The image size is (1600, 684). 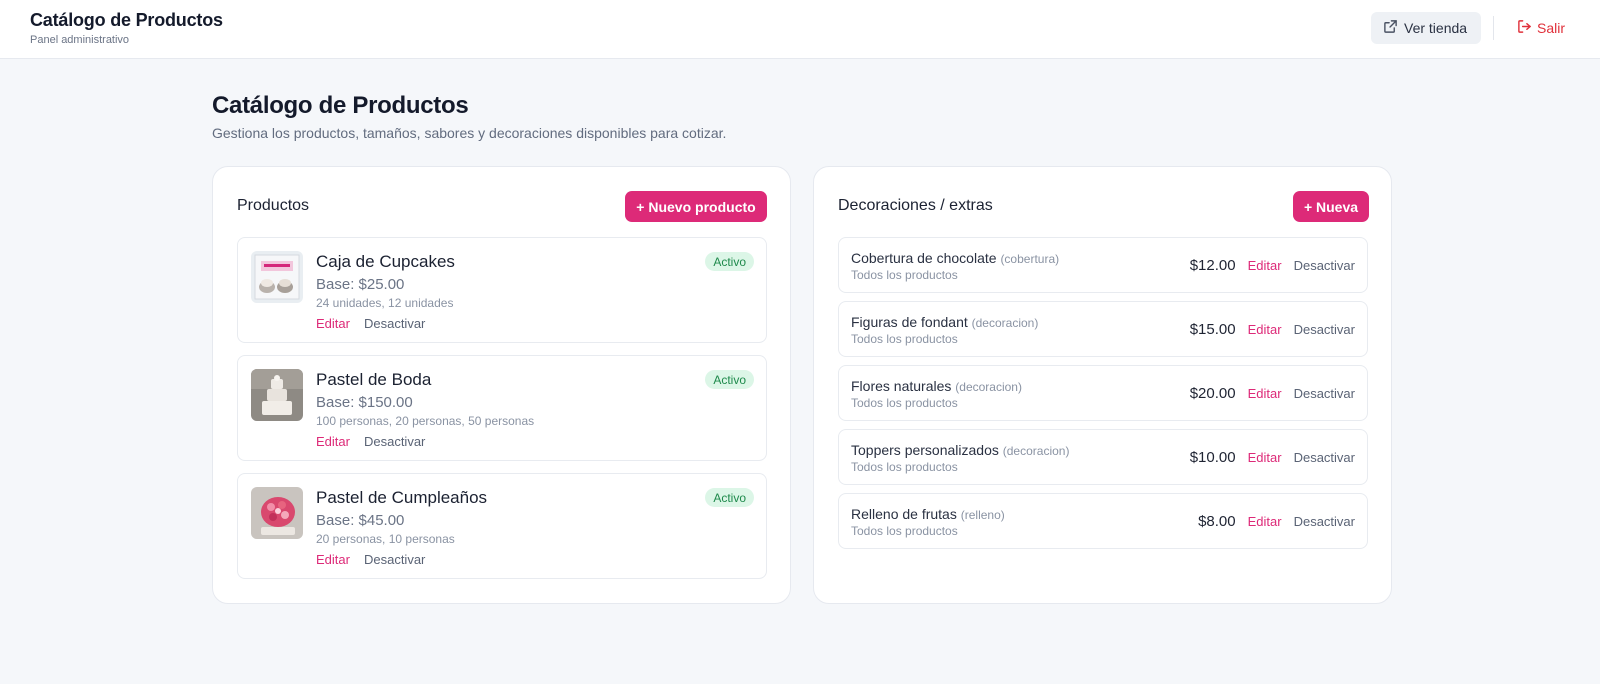 What do you see at coordinates (1524, 28) in the screenshot?
I see `logout-icon` at bounding box center [1524, 28].